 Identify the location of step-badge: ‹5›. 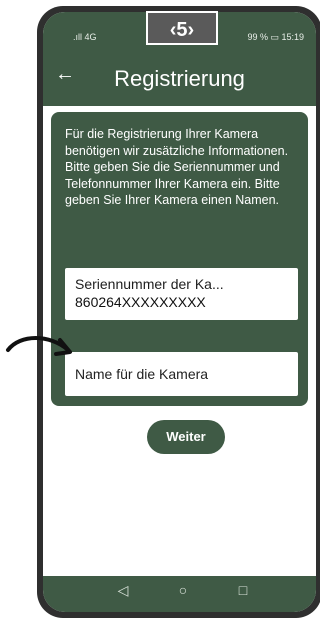
(182, 28).